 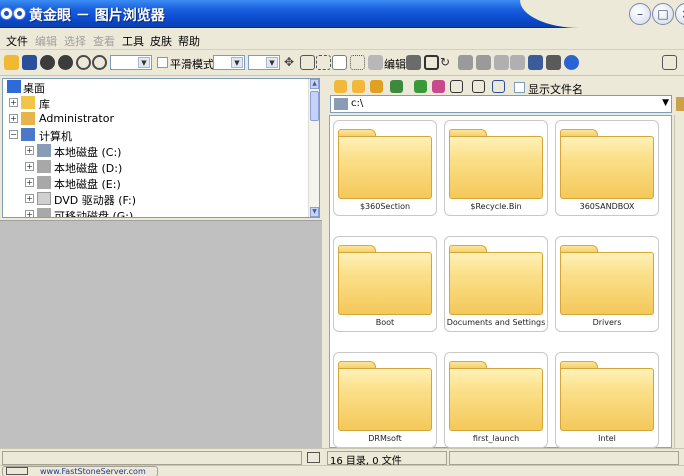 What do you see at coordinates (517, 62) in the screenshot?
I see `redo-icon` at bounding box center [517, 62].